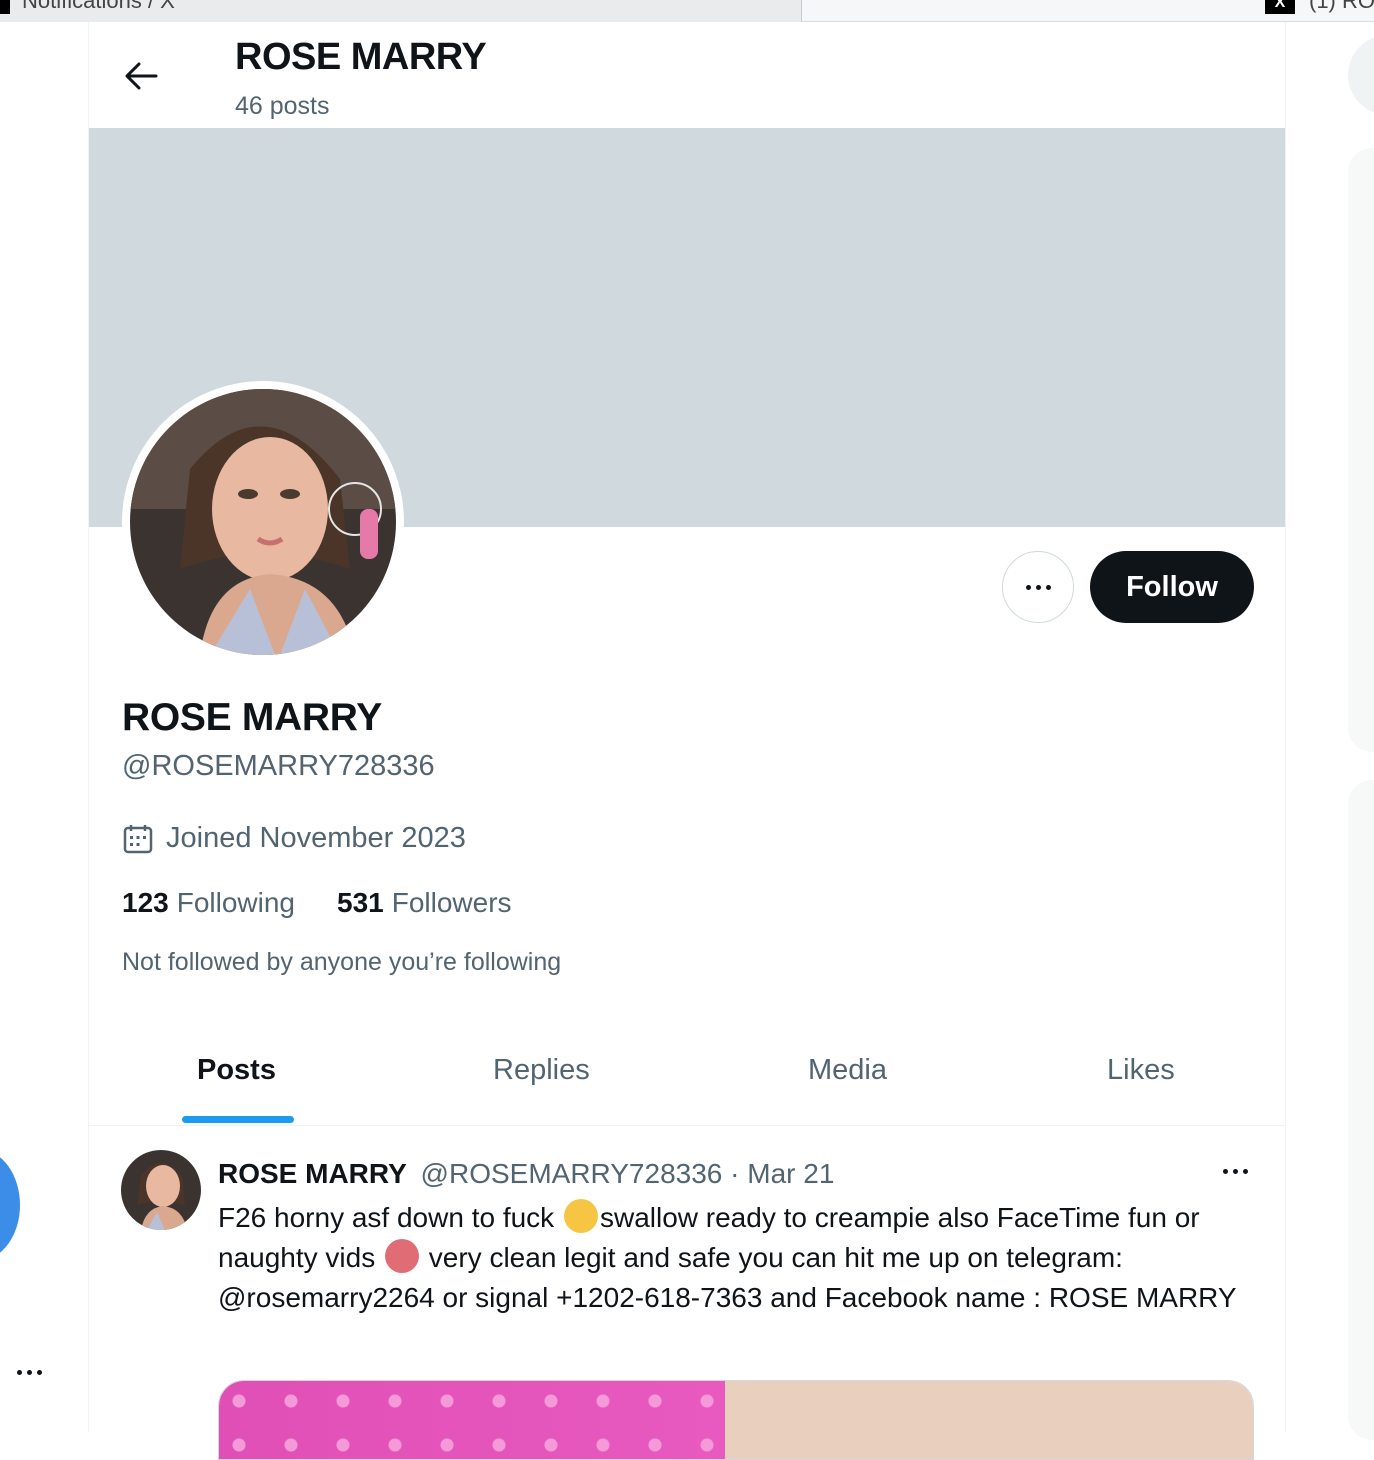 This screenshot has width=1374, height=1460. What do you see at coordinates (312, 1173) in the screenshot?
I see `post-author: ROSE MARRY` at bounding box center [312, 1173].